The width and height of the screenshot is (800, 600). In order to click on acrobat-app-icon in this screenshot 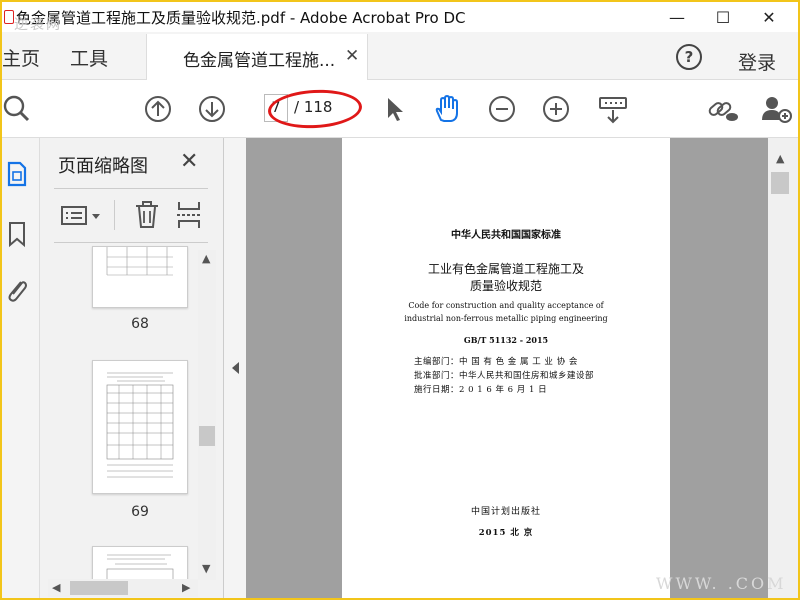, I will do `click(9, 17)`.